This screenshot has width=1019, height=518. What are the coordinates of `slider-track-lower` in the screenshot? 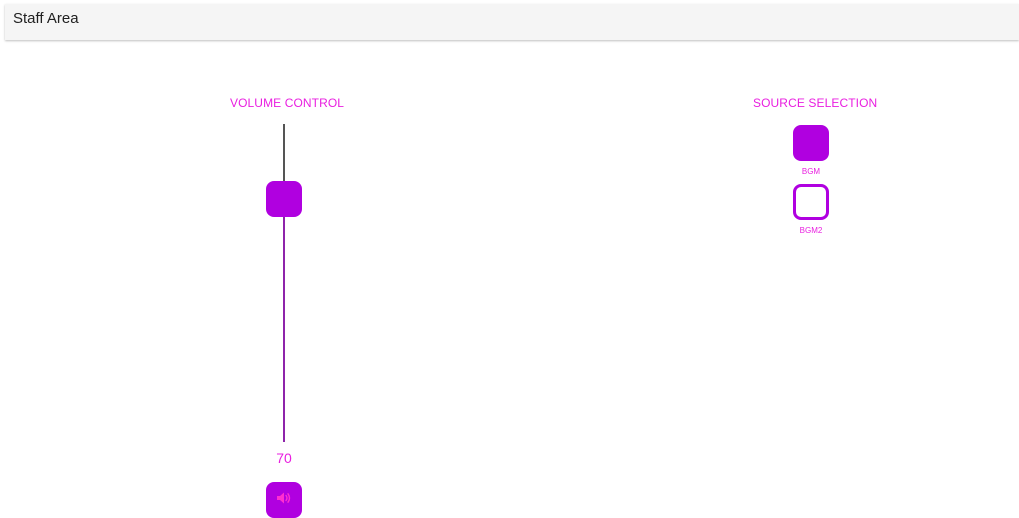 It's located at (284, 329).